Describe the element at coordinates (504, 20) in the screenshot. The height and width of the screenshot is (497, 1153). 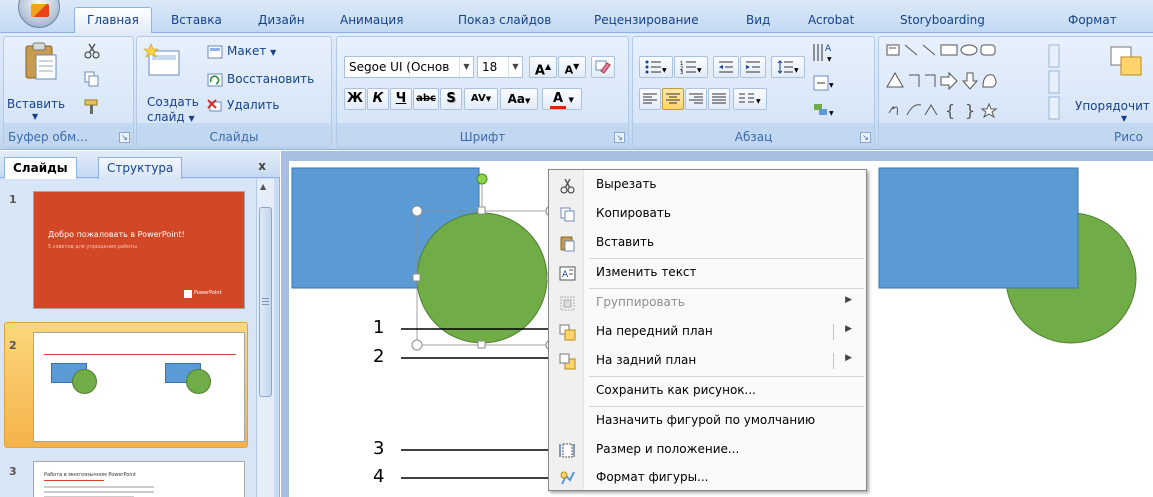
I see `tab-slideshow: Показ слайдов` at that location.